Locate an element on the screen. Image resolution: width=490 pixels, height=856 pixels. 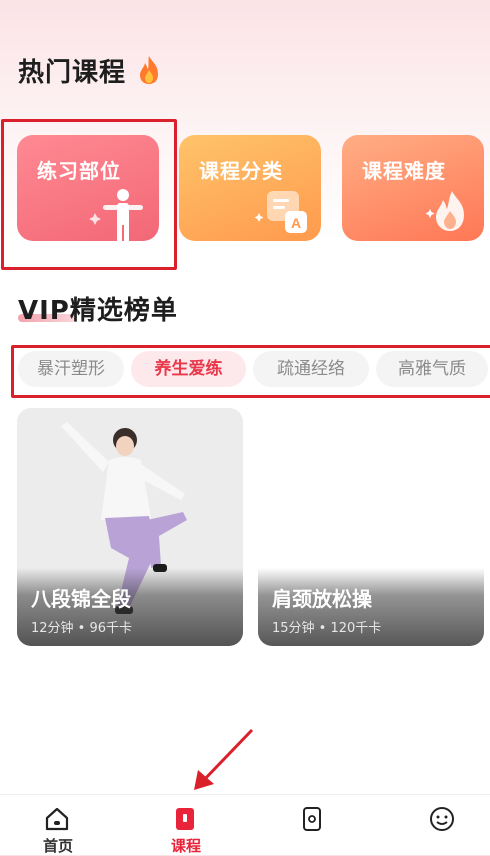
nav-label: 首页 is located at coordinates (57, 846).